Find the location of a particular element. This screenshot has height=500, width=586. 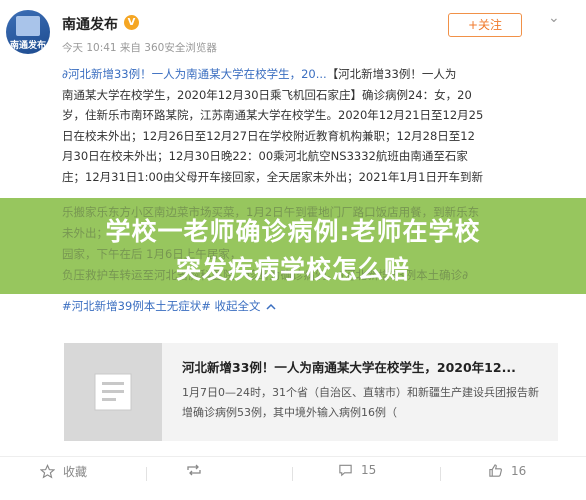

post-line: 【河北新增33例！一人为 is located at coordinates (391, 74).